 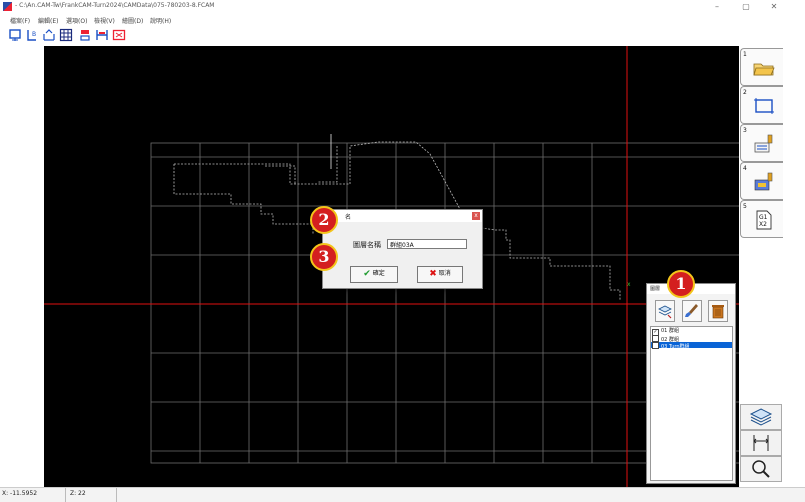 I want to click on width-icon, so click(x=102, y=35).